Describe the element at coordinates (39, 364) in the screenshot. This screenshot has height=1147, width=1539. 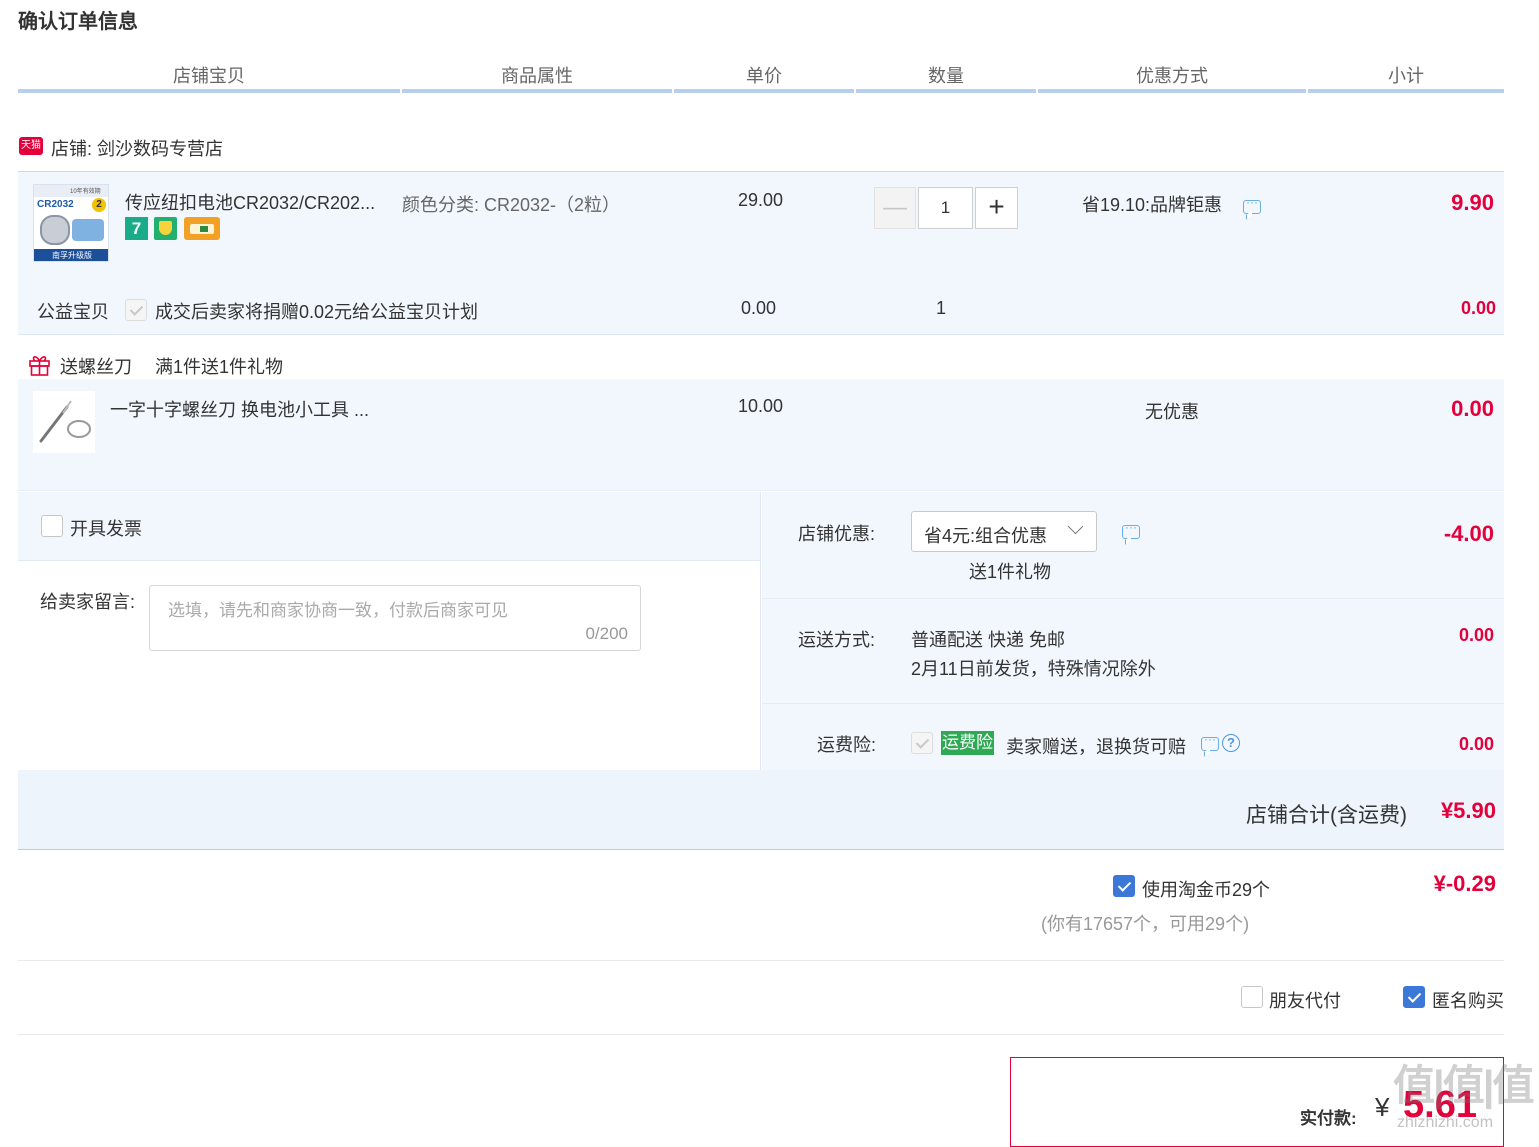
I see `gift-icon` at that location.